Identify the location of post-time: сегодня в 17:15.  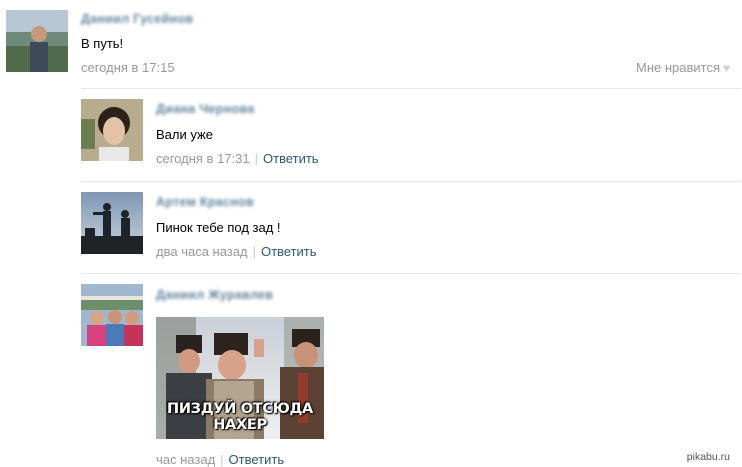
(128, 67).